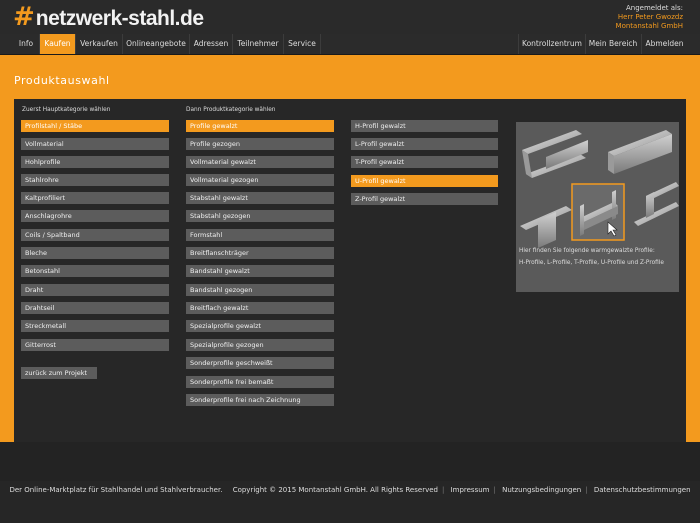 The height and width of the screenshot is (523, 700). I want to click on main-category-item: Vollmaterial, so click(95, 144).